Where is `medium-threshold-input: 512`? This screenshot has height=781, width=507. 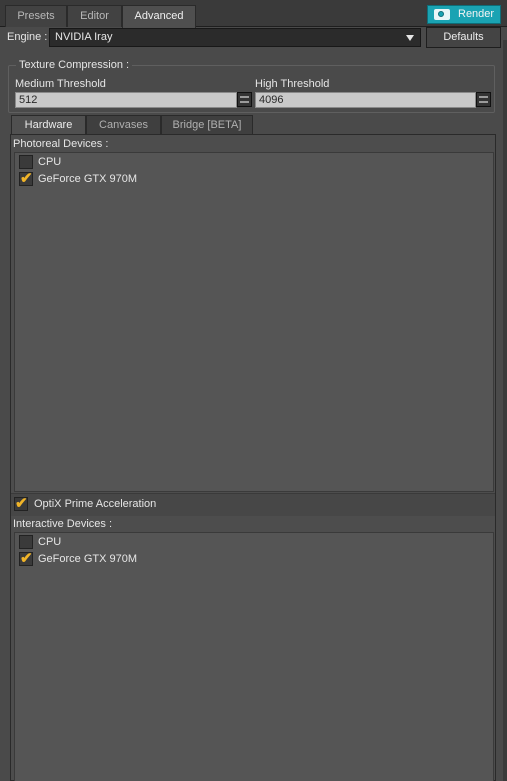
medium-threshold-input: 512 is located at coordinates (126, 100).